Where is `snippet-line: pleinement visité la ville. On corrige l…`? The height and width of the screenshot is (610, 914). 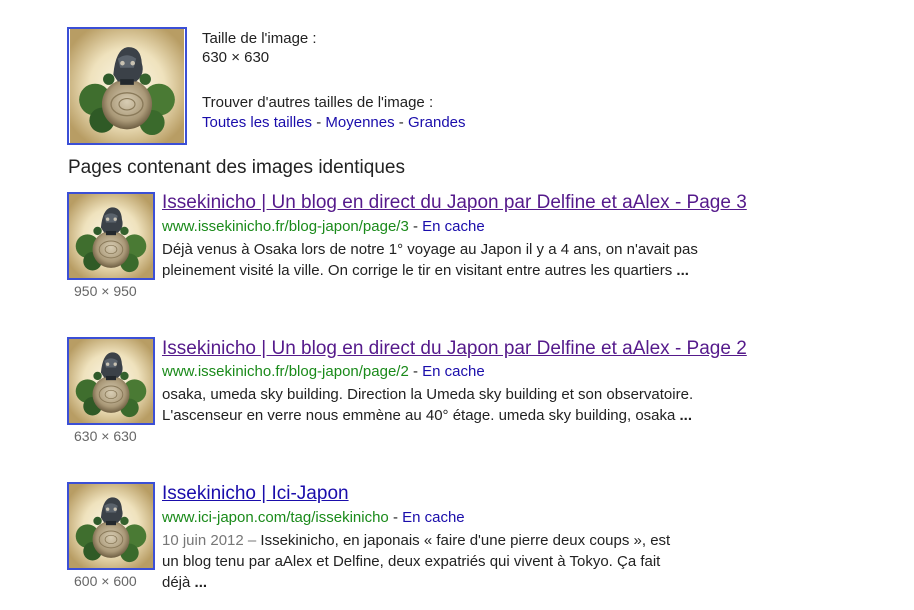
snippet-line: pleinement visité la ville. On corrige l… is located at coordinates (425, 270).